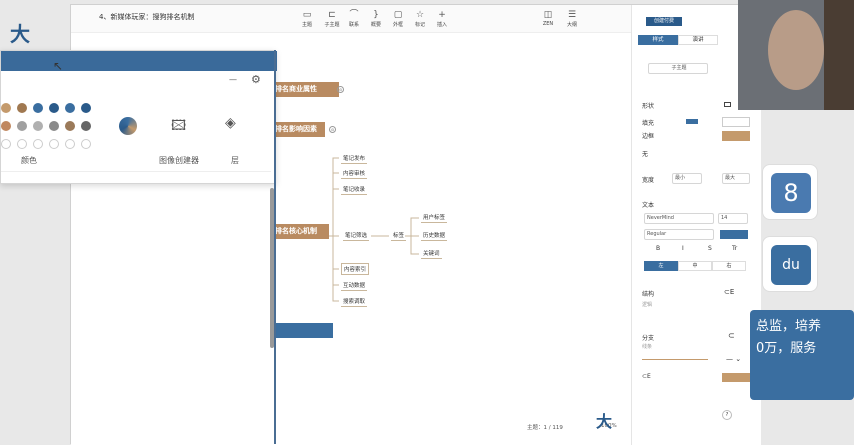 The image size is (854, 445). What do you see at coordinates (679, 234) in the screenshot?
I see `font-weight-select: Regular` at bounding box center [679, 234].